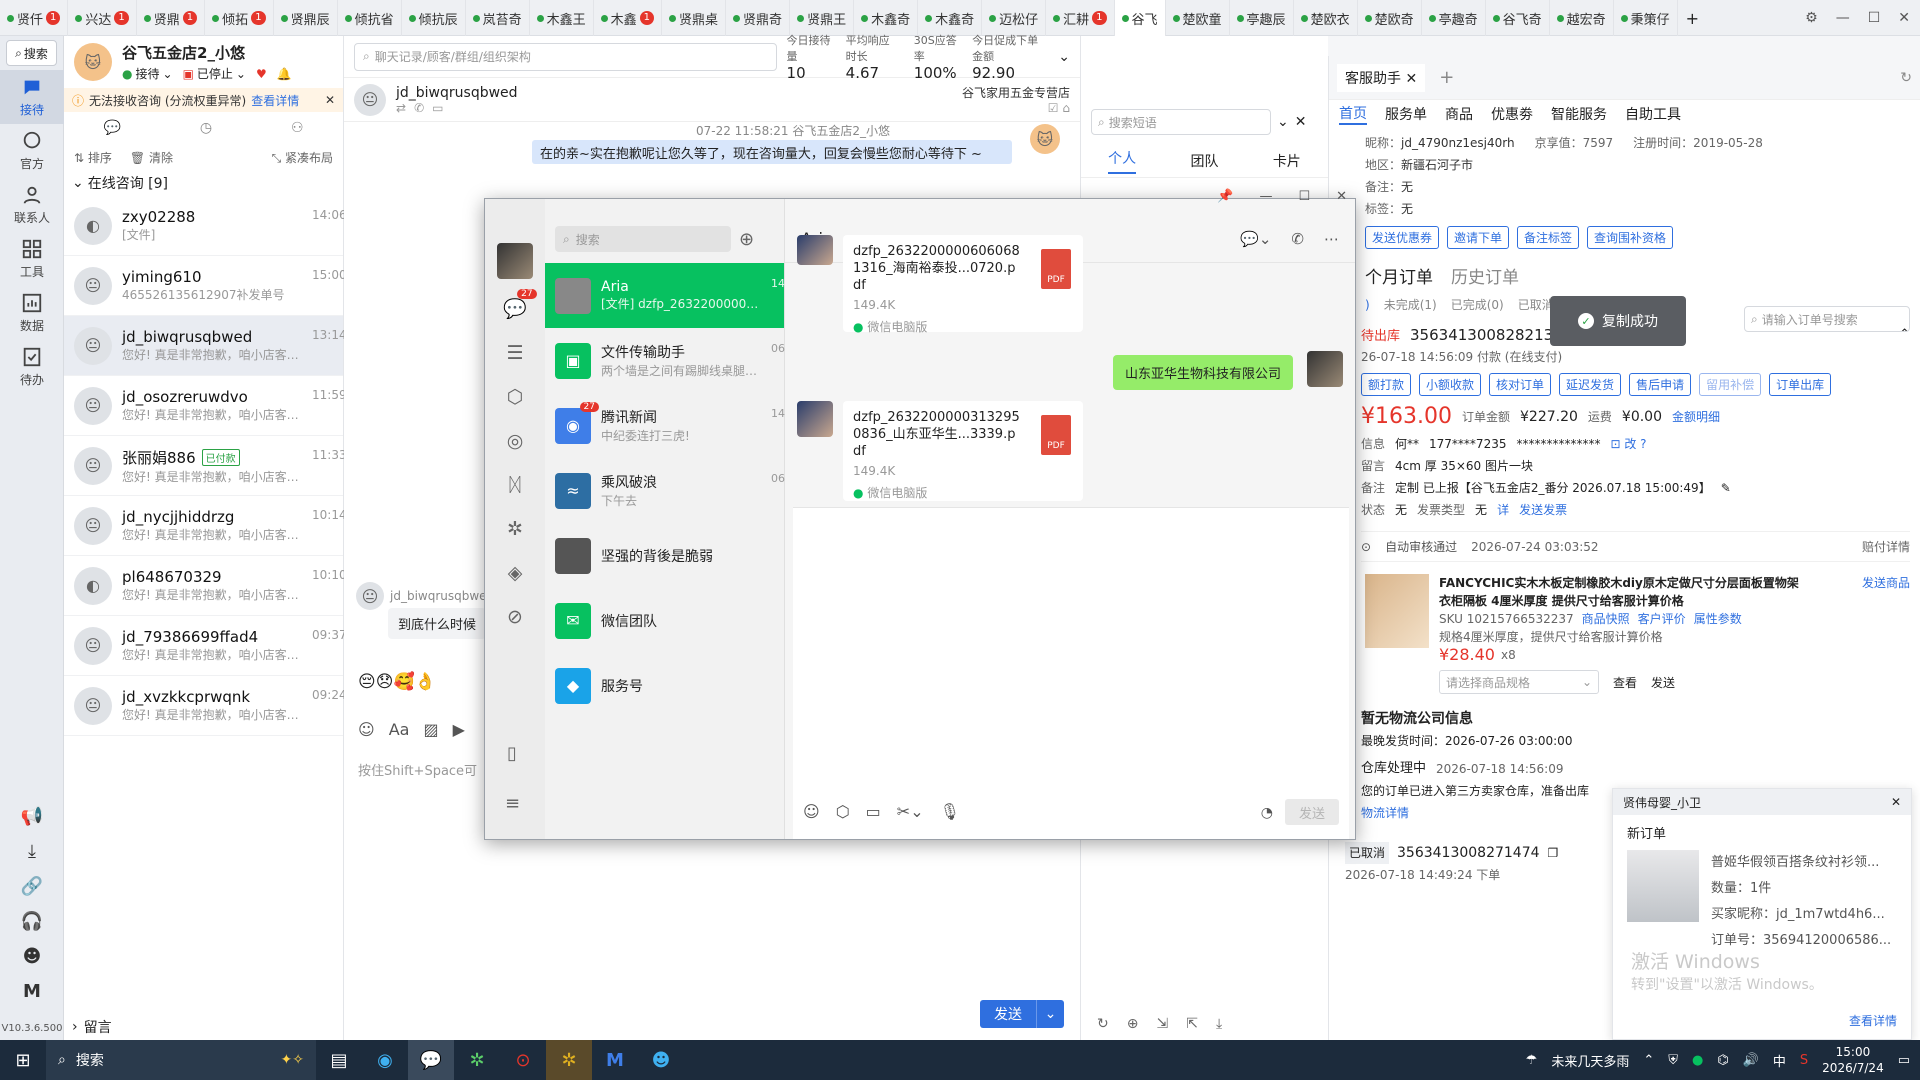 The width and height of the screenshot is (1920, 1080). What do you see at coordinates (1751, 1060) in the screenshot?
I see `volume-icon: 🔊` at bounding box center [1751, 1060].